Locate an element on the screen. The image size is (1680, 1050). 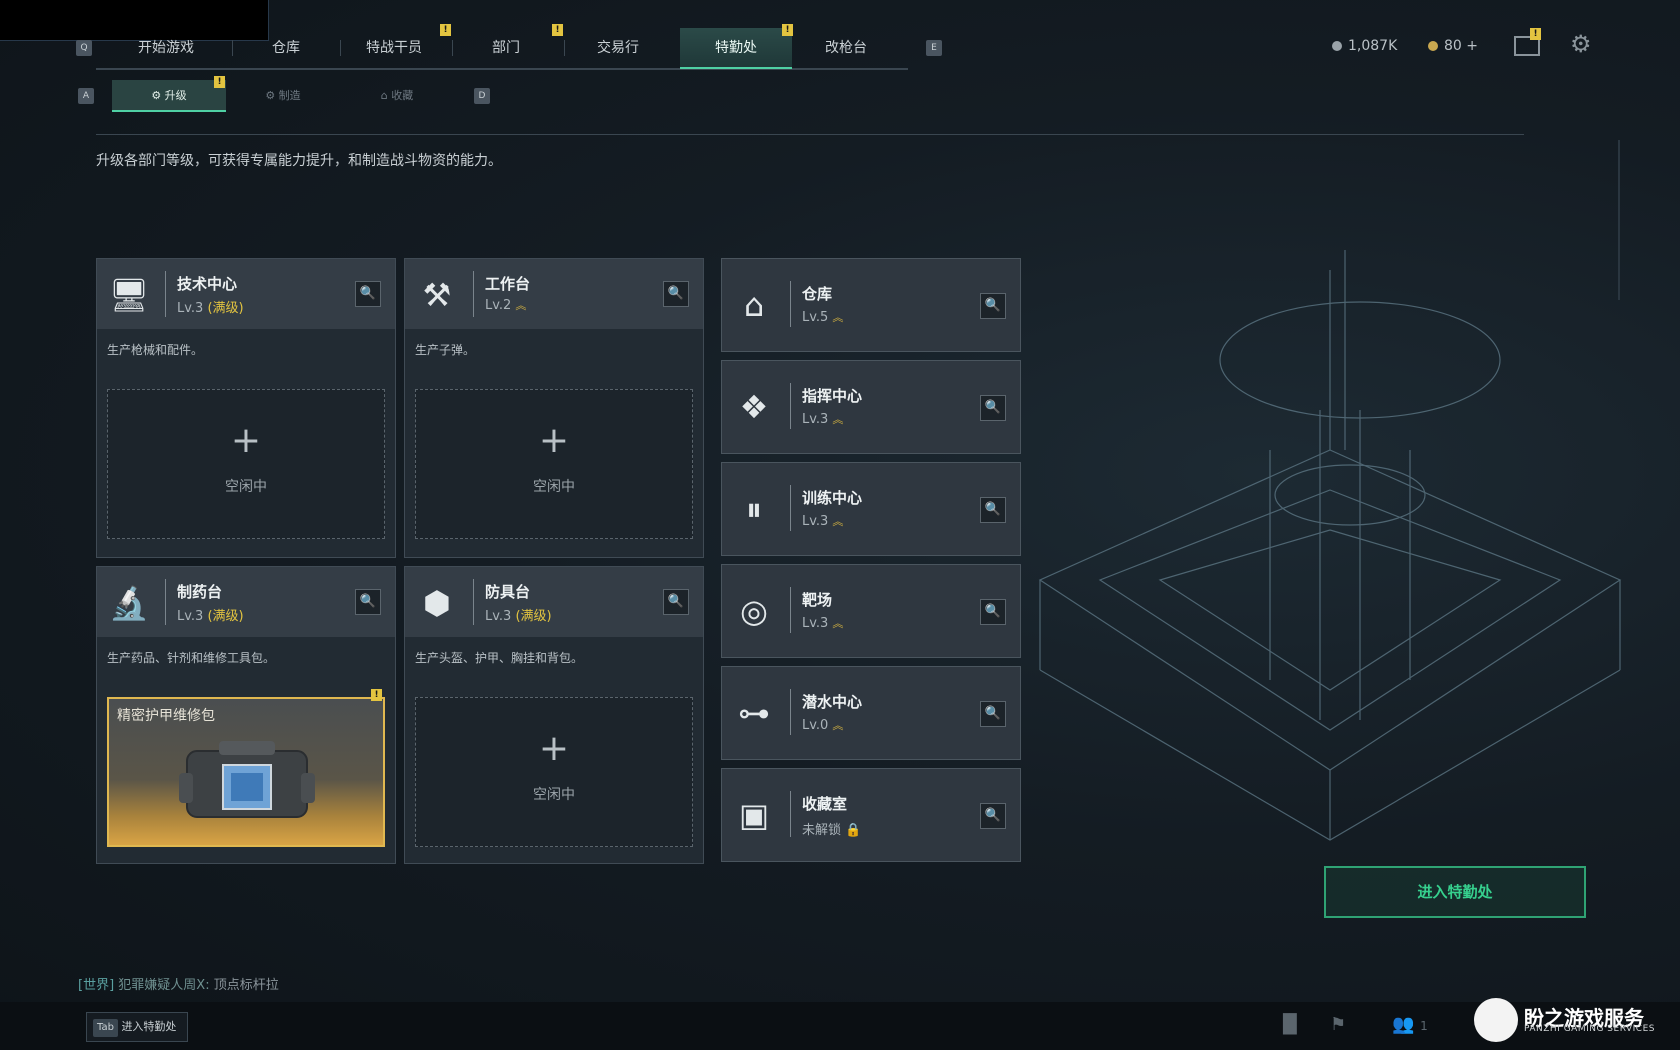
coin-icon is located at coordinates (1337, 46).